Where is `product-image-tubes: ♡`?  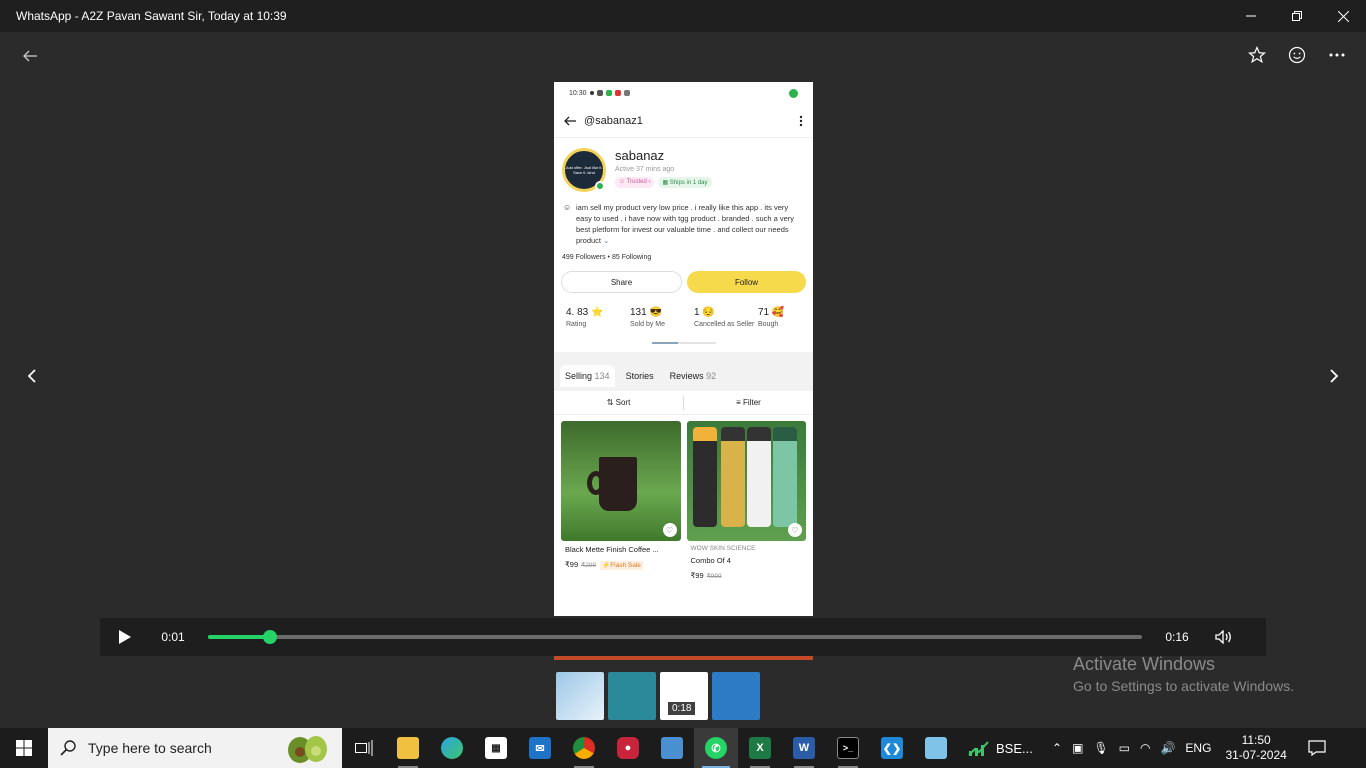
product-image-tubes: ♡ is located at coordinates (746, 481).